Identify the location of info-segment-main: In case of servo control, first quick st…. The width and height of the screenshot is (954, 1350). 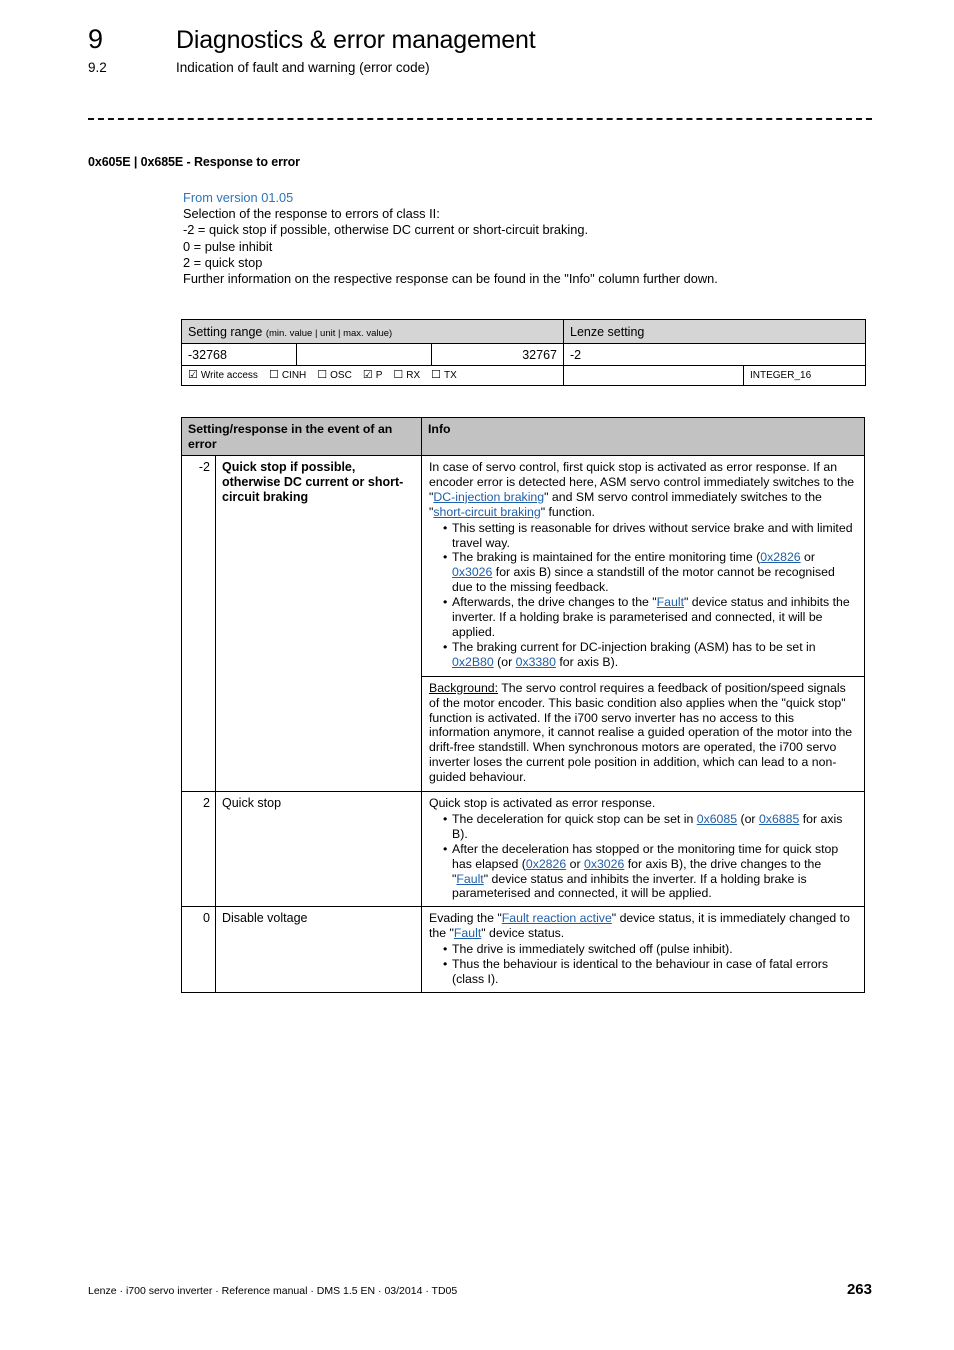
(643, 566).